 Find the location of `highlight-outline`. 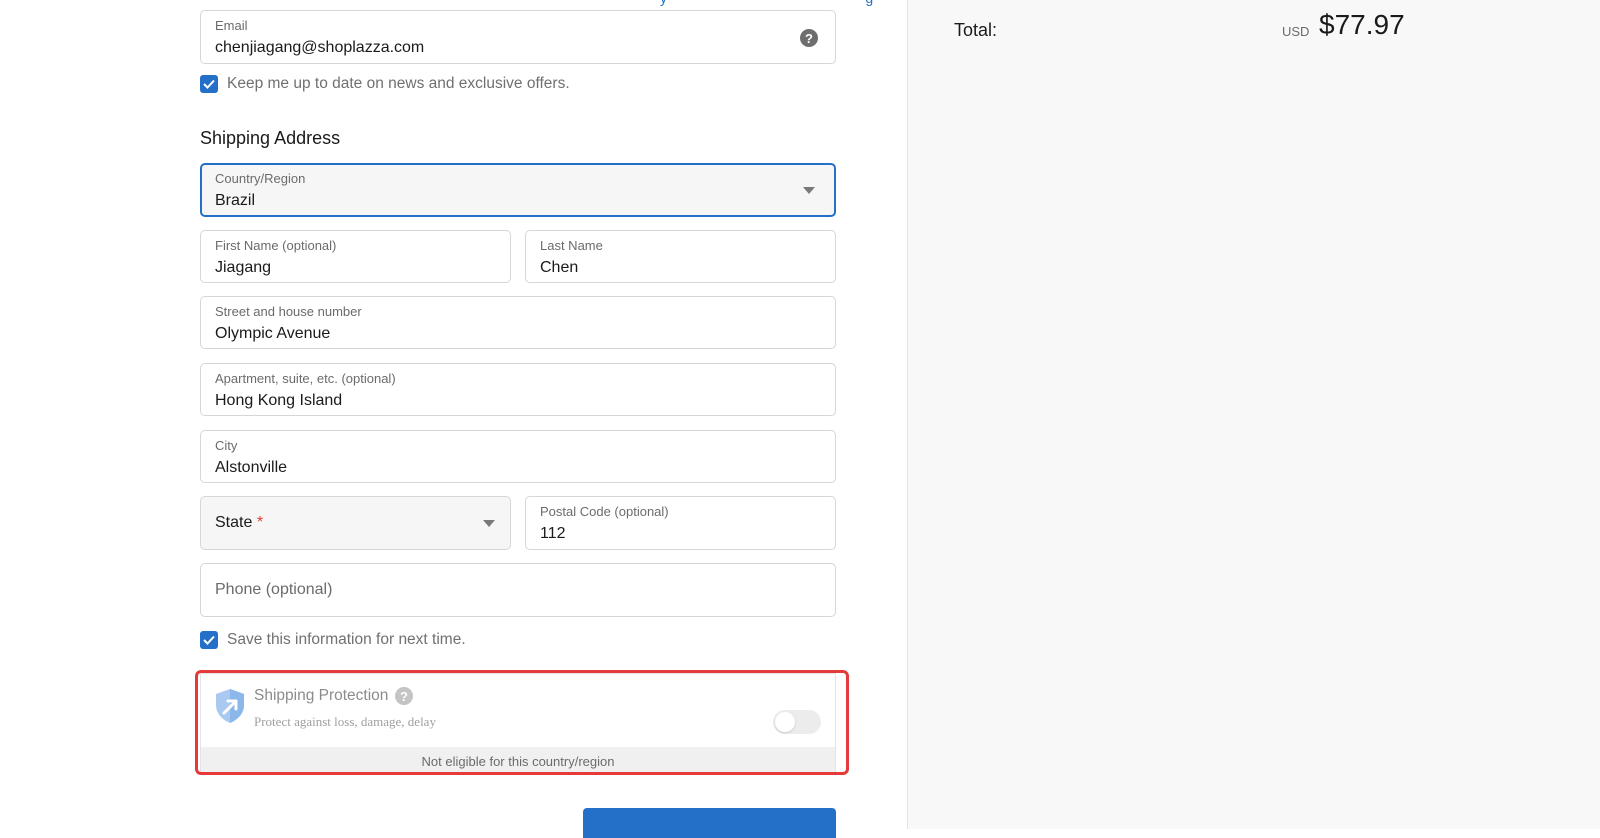

highlight-outline is located at coordinates (522, 722).